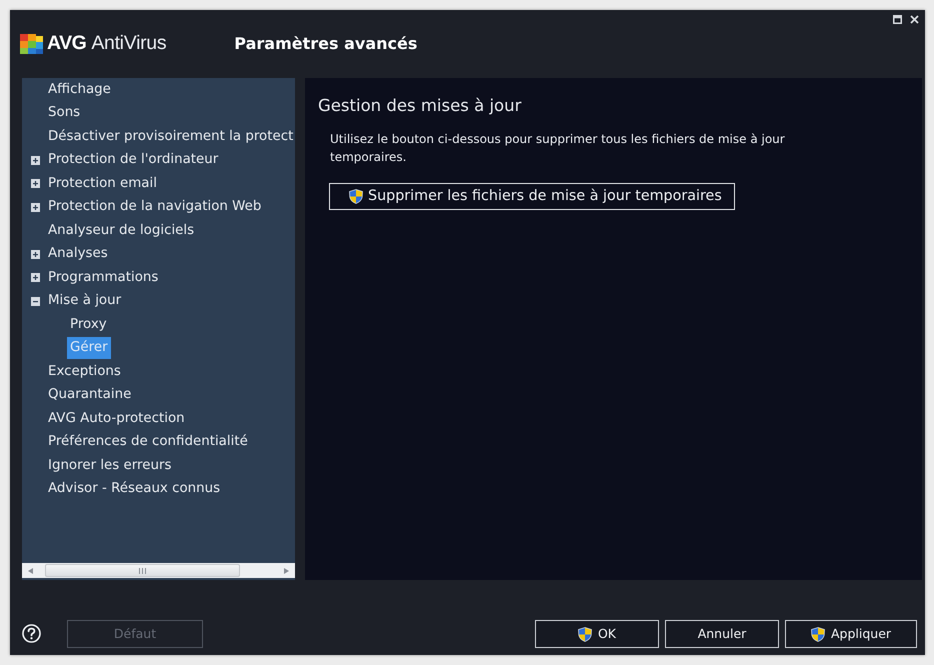  What do you see at coordinates (170, 136) in the screenshot?
I see `tree-item: Désactiver provisoirement la protect` at bounding box center [170, 136].